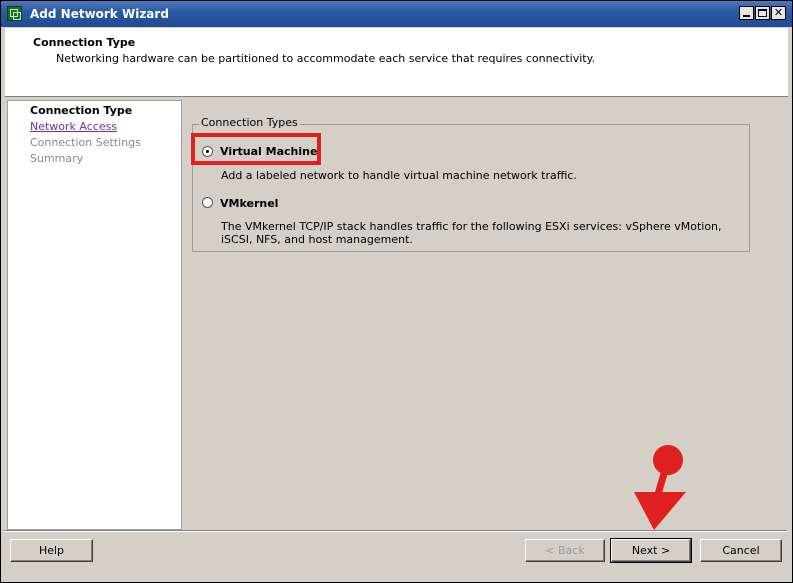 The image size is (793, 583). What do you see at coordinates (51, 550) in the screenshot?
I see `help-button: Help` at bounding box center [51, 550].